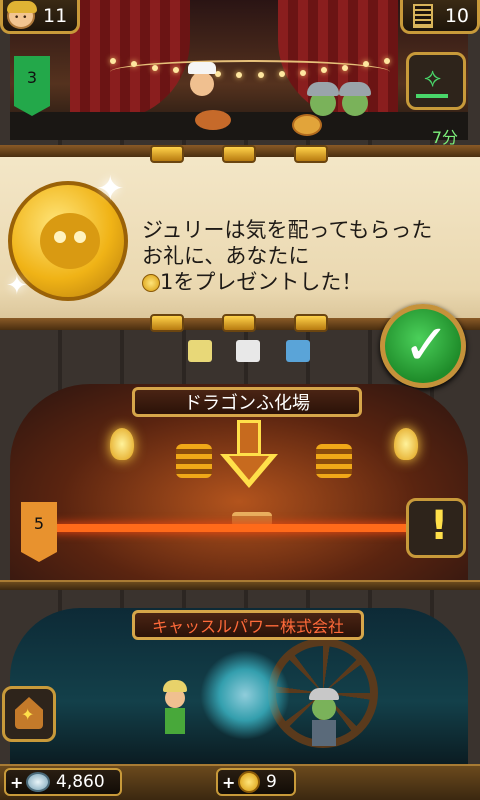 This screenshot has width=480, height=800. Describe the element at coordinates (324, 717) in the screenshot. I see `orc-worker-character` at that location.